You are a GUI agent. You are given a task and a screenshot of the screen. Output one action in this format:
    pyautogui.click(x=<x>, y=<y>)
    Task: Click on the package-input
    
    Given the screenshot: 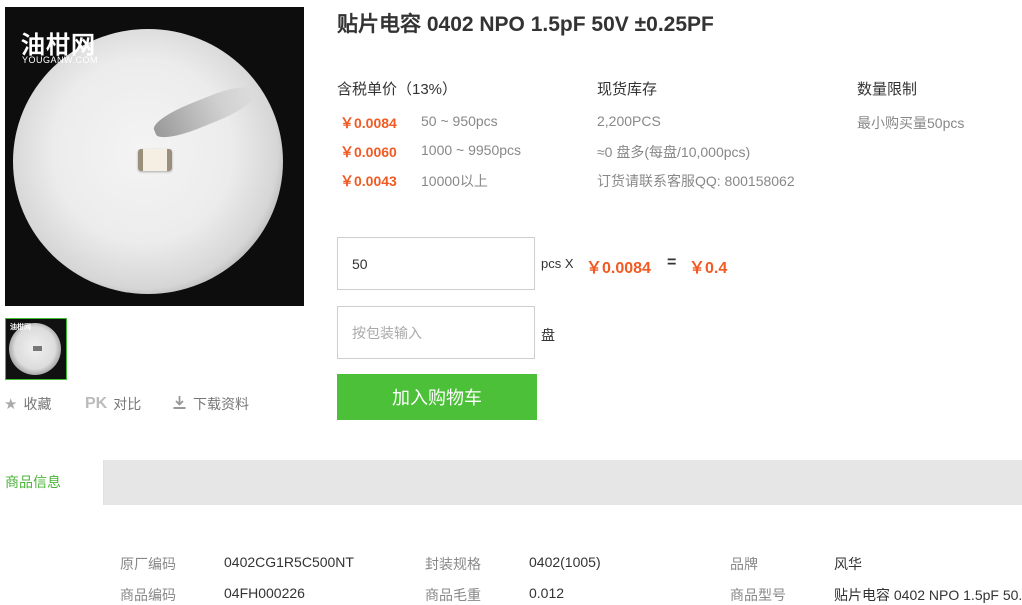 What is the action you would take?
    pyautogui.click(x=436, y=332)
    